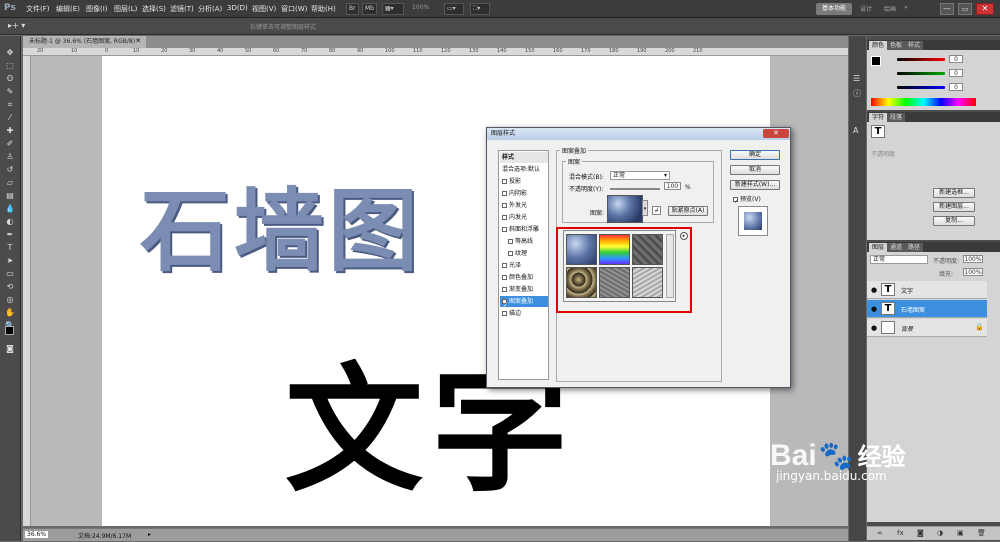 The image size is (1000, 542). What do you see at coordinates (524, 289) in the screenshot?
I see `style-item-gradient-overlay: 渐变叠加` at bounding box center [524, 289].